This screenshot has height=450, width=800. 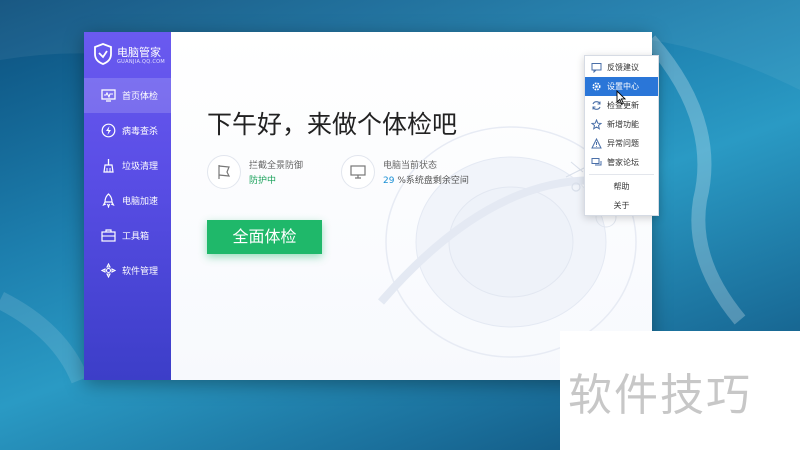 What do you see at coordinates (103, 54) in the screenshot?
I see `shield-logo-icon` at bounding box center [103, 54].